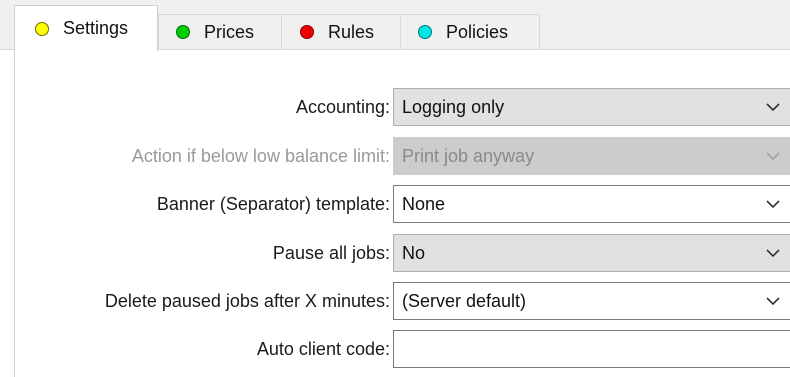 The image size is (790, 377). I want to click on accounting-row: Accounting: Logging only, so click(402, 107).